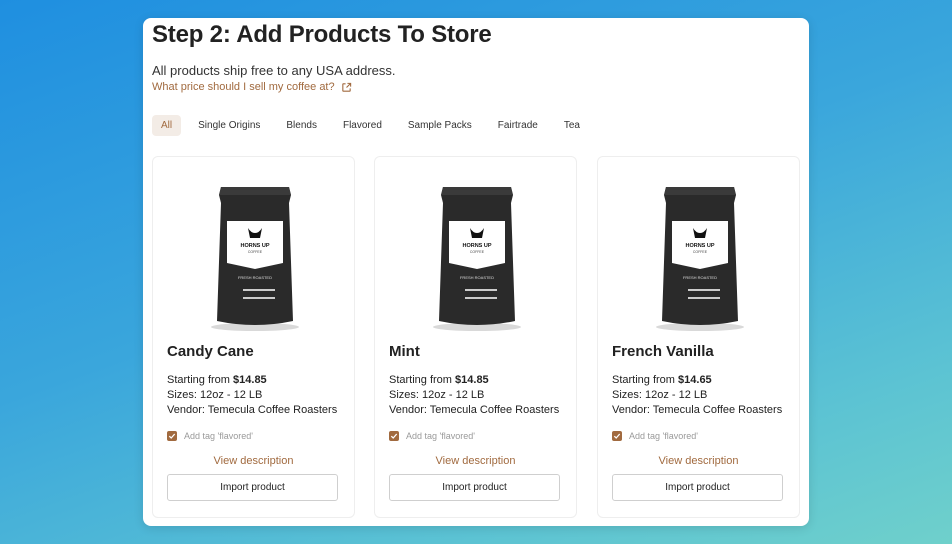 Image resolution: width=952 pixels, height=544 pixels. I want to click on external-link-icon, so click(346, 87).